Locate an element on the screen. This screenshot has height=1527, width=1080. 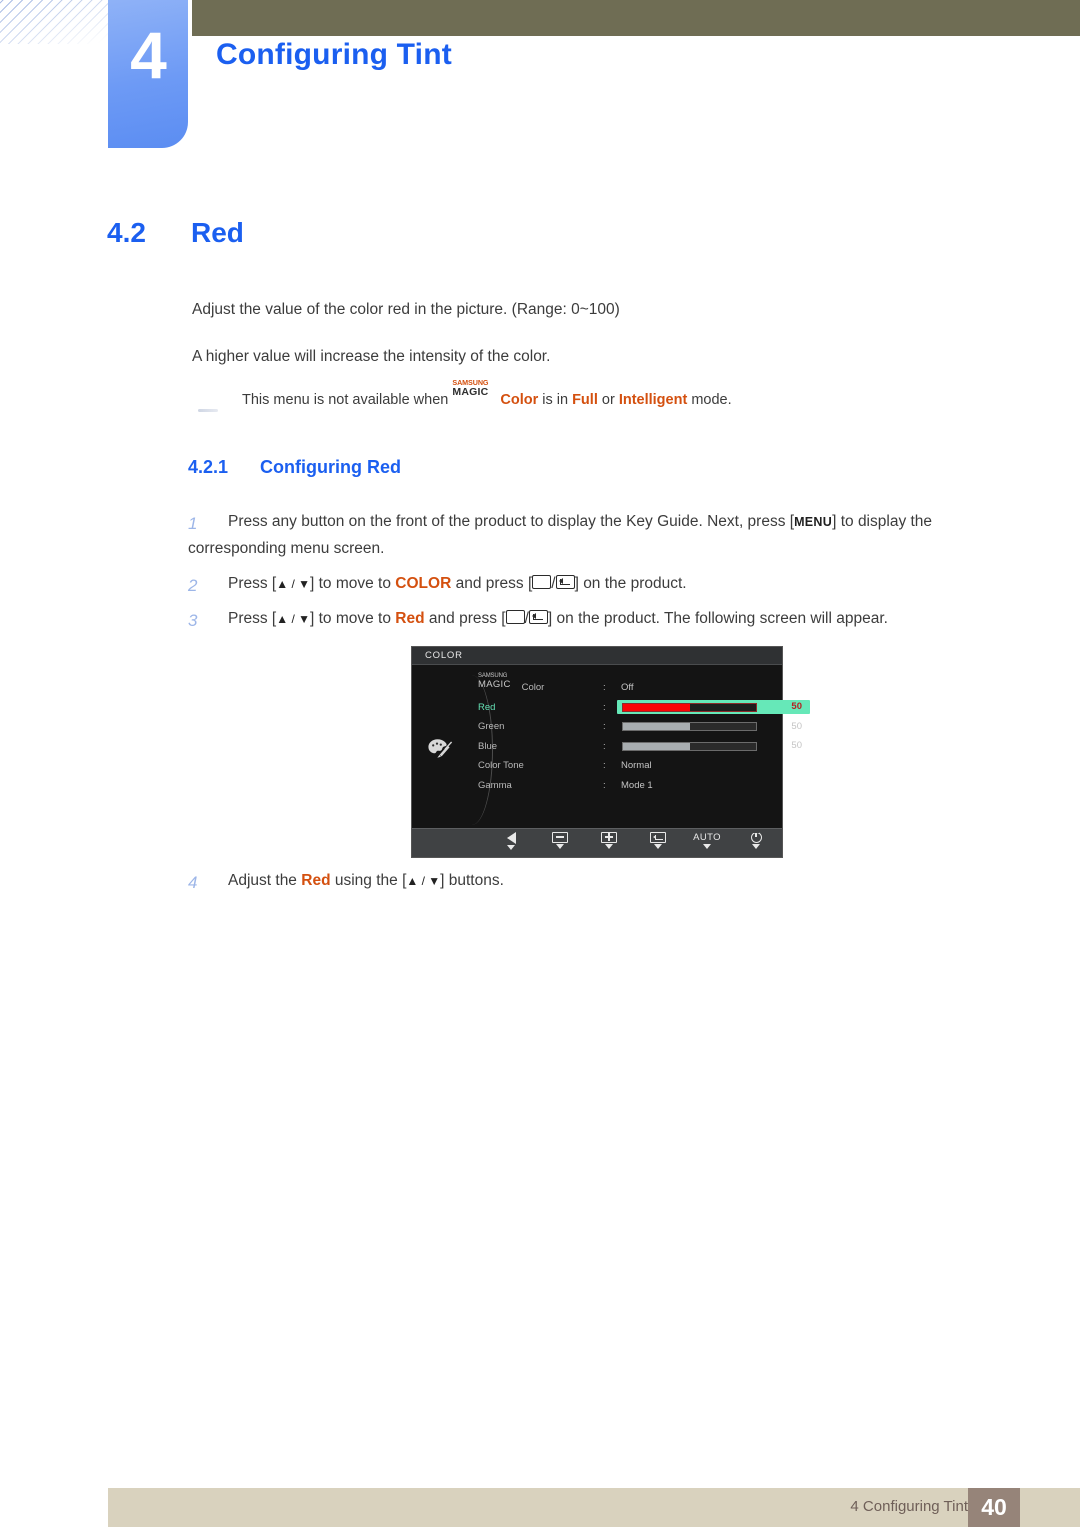
section-title: Red is located at coordinates (217, 232).